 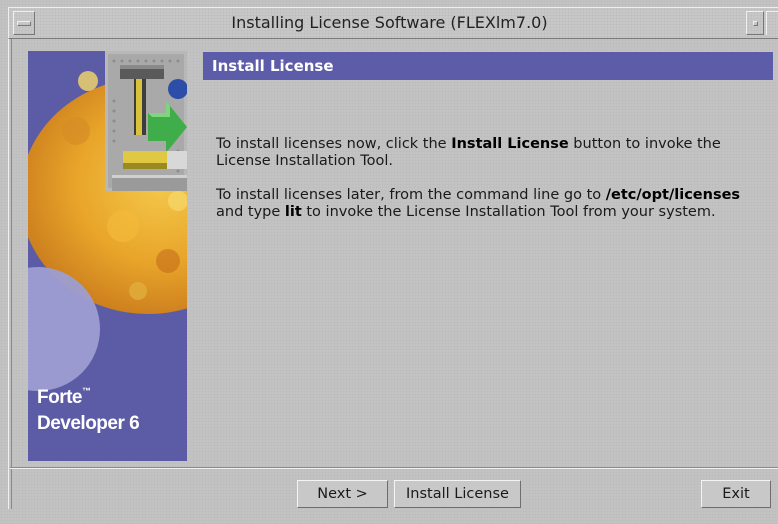 I want to click on maximize-button, so click(x=772, y=23).